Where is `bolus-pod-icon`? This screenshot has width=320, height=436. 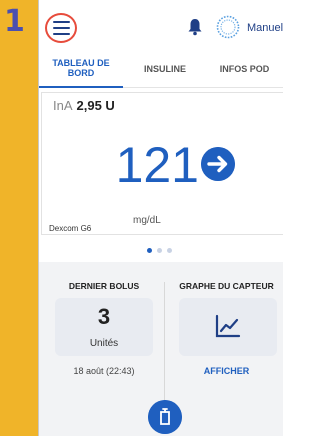
bolus-pod-icon is located at coordinates (165, 417).